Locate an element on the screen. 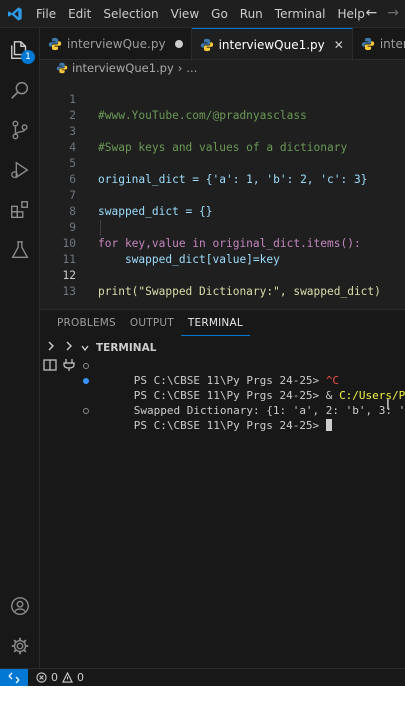  menu-view: View is located at coordinates (185, 14).